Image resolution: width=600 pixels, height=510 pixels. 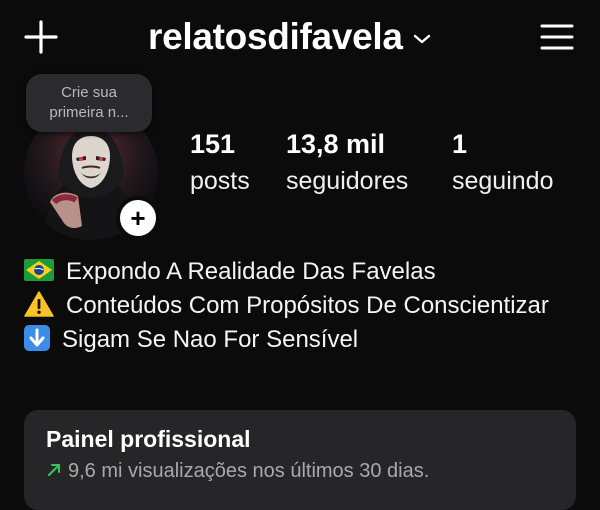 I want to click on following-label: seguindo, so click(x=503, y=181).